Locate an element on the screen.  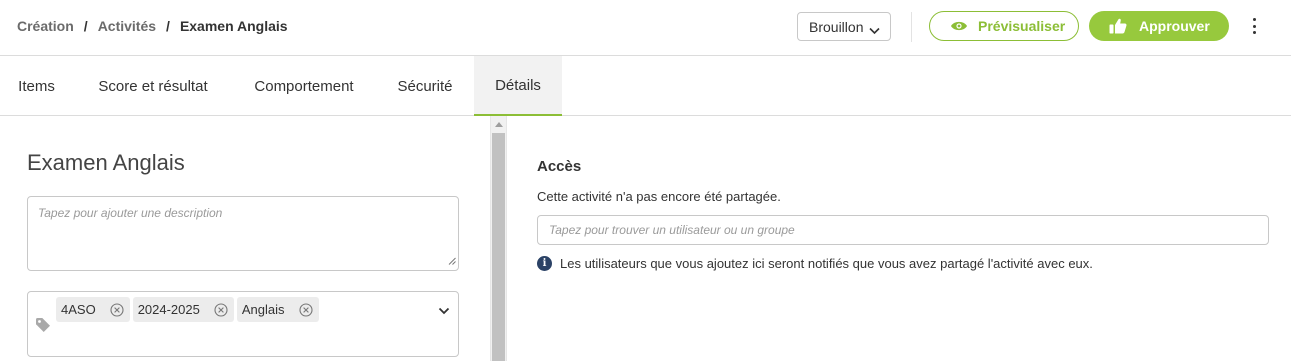
tag-chip: Anglais is located at coordinates (277, 309).